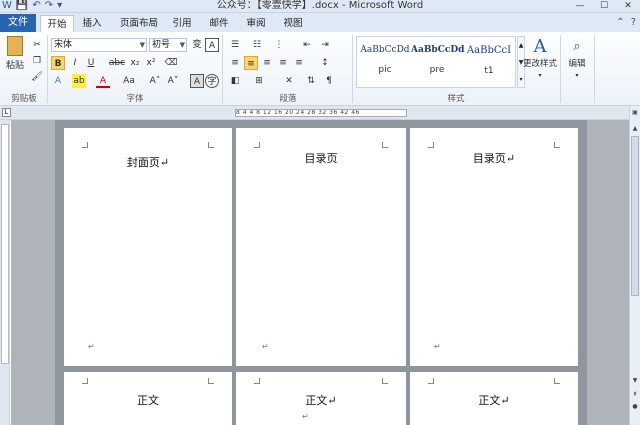  Describe the element at coordinates (620, 23) in the screenshot. I see `ribbon-collapse-icon: ⌃` at that location.